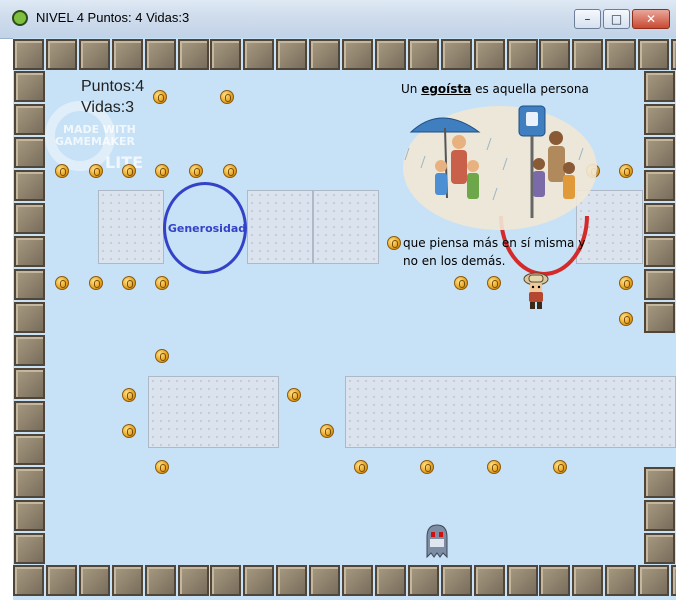 The image size is (676, 603). I want to click on dialog-text: Un, so click(411, 89).